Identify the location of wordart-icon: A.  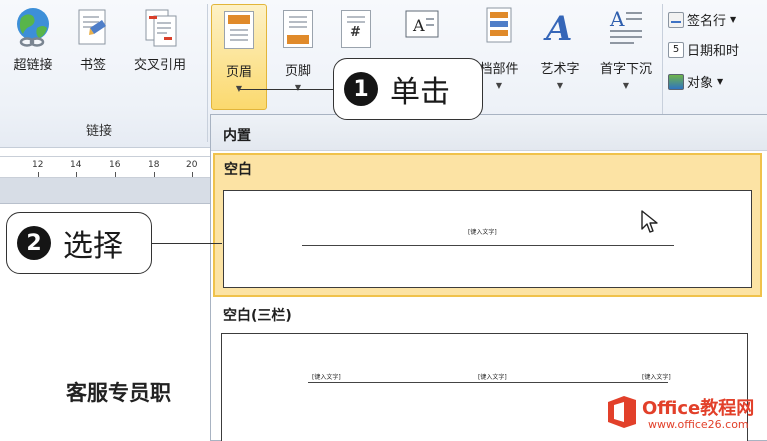
(557, 27).